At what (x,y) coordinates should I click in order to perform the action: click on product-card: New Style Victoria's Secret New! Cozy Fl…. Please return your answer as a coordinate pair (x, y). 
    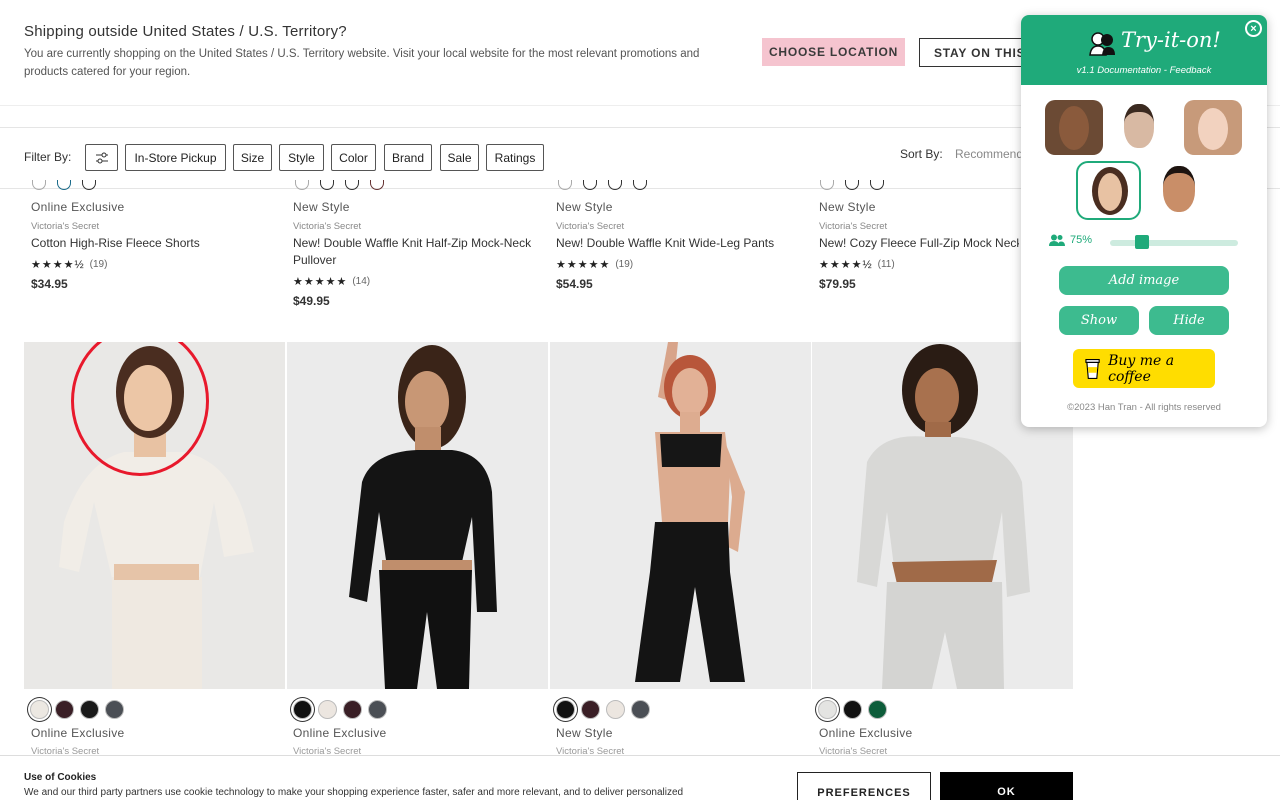
    Looking at the image, I should click on (919, 245).